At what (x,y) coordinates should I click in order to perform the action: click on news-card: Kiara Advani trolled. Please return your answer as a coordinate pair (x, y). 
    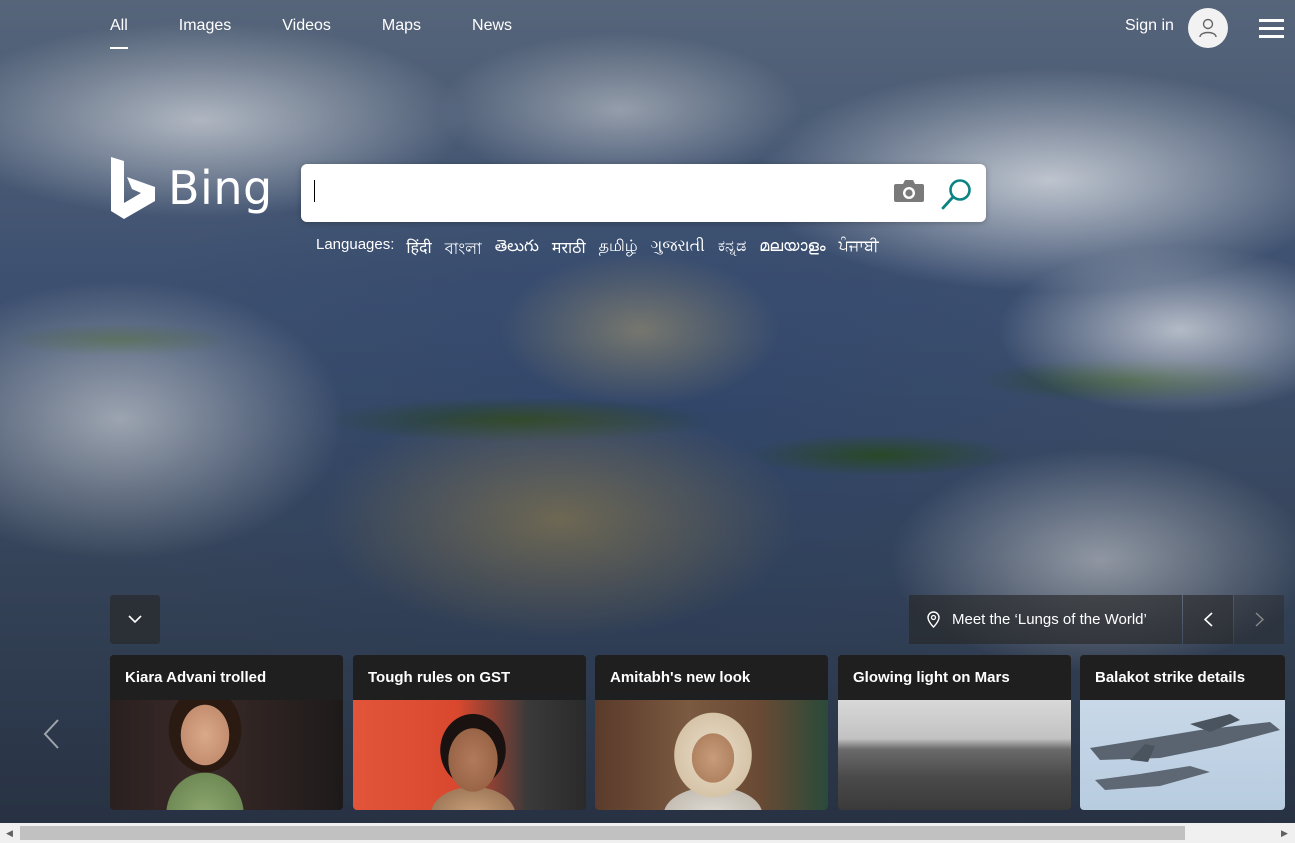
    Looking at the image, I should click on (226, 732).